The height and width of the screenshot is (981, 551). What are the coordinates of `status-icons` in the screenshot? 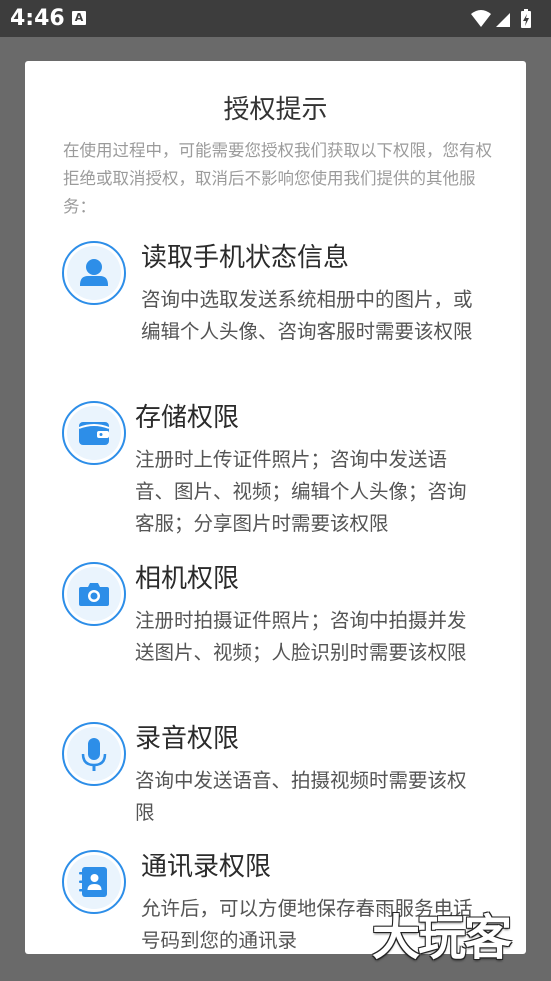 It's located at (501, 18).